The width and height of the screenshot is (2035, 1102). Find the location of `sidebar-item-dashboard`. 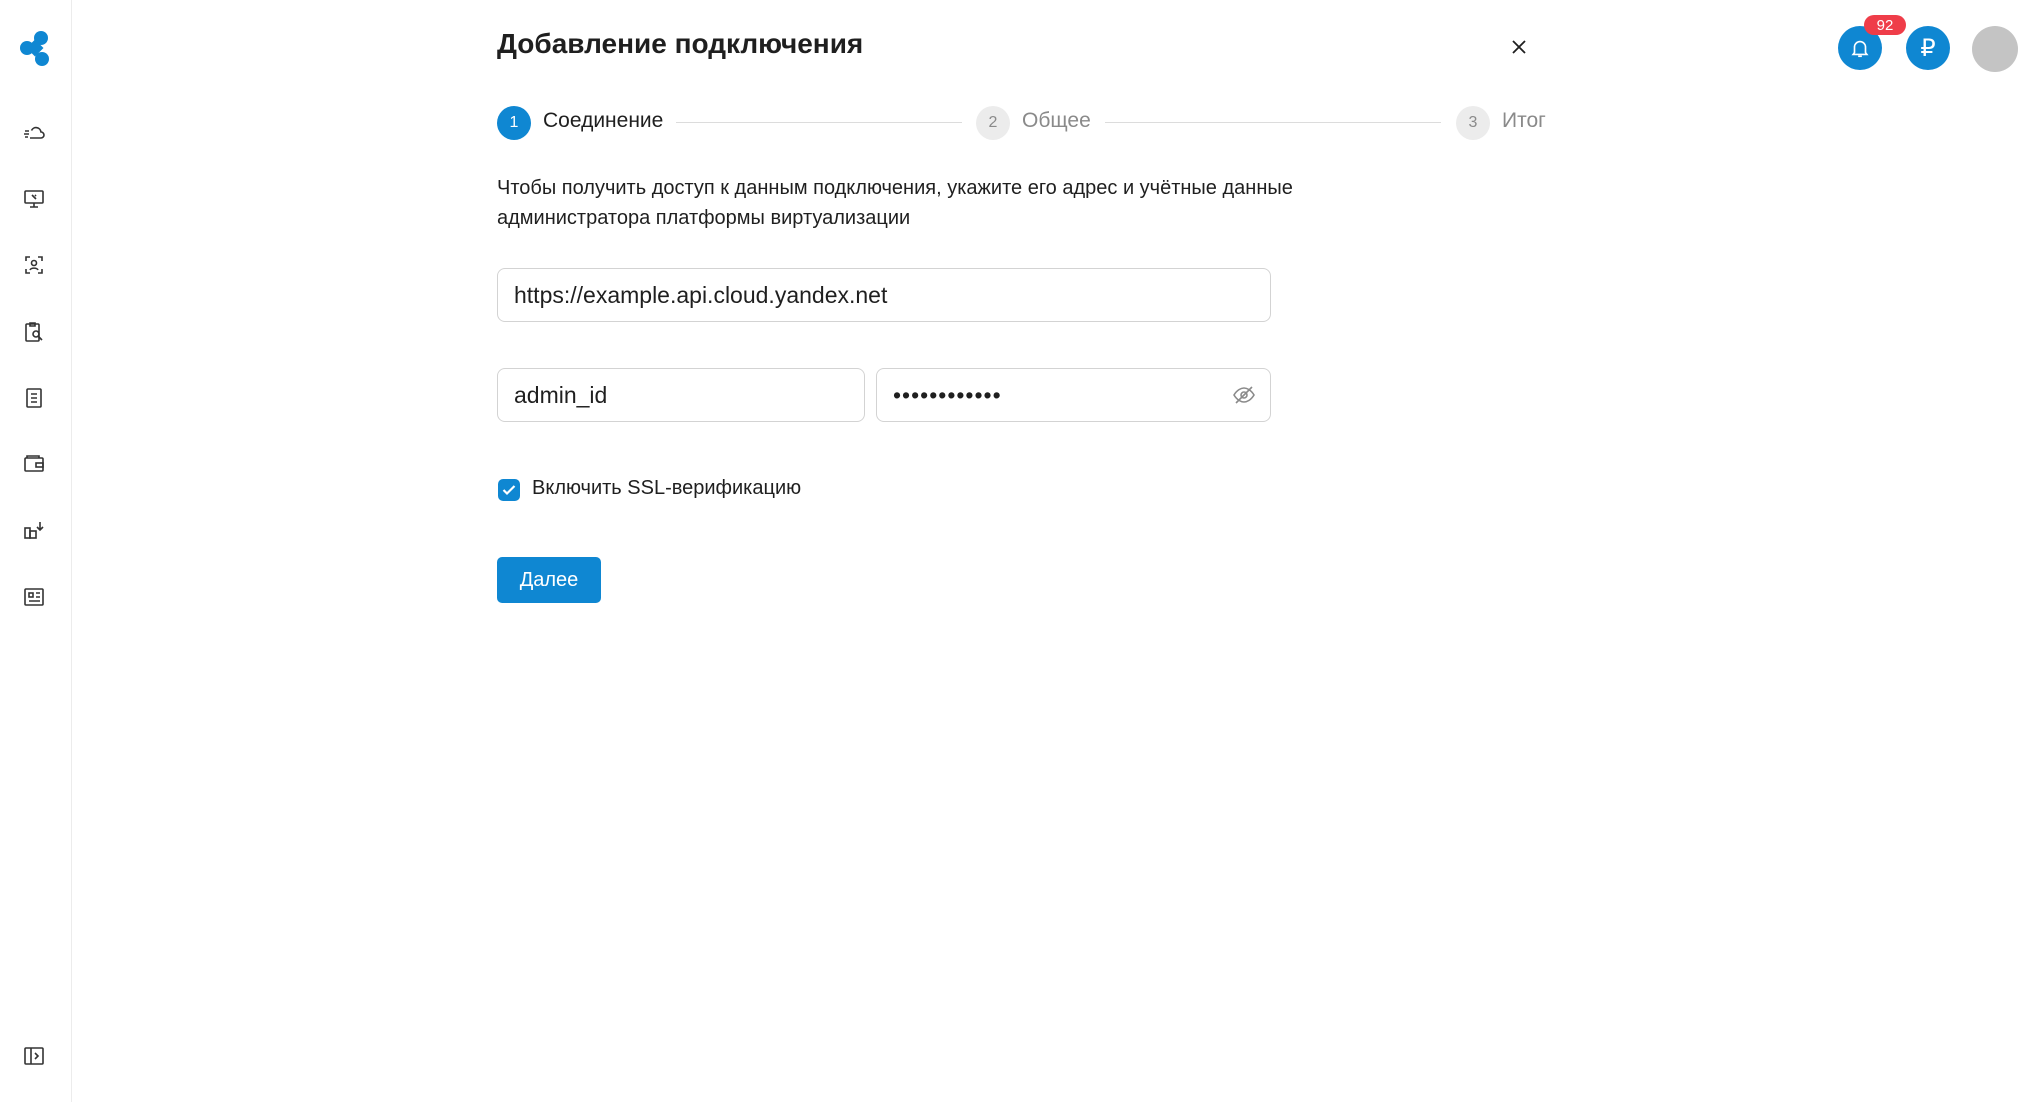

sidebar-item-dashboard is located at coordinates (34, 597).